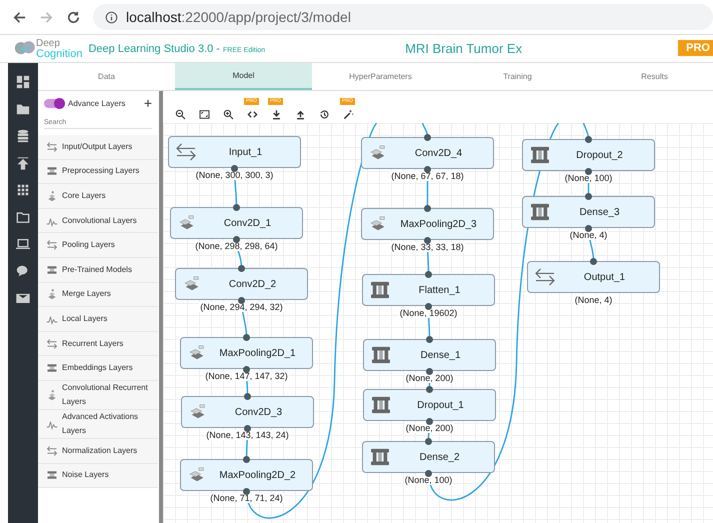 This screenshot has height=523, width=713. What do you see at coordinates (234, 175) in the screenshot?
I see `tensor-size-label: (None, 300, 300, 3)` at bounding box center [234, 175].